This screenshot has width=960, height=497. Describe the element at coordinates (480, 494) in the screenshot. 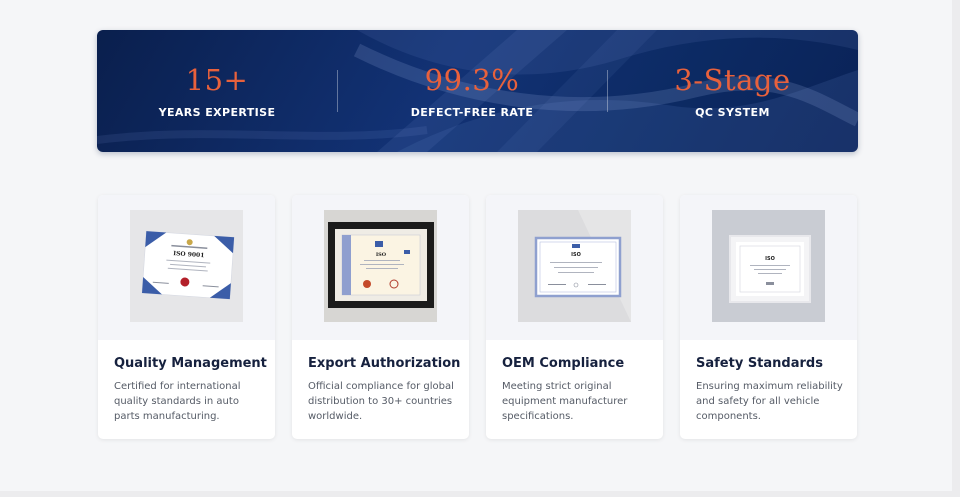

I see `section-divider` at that location.